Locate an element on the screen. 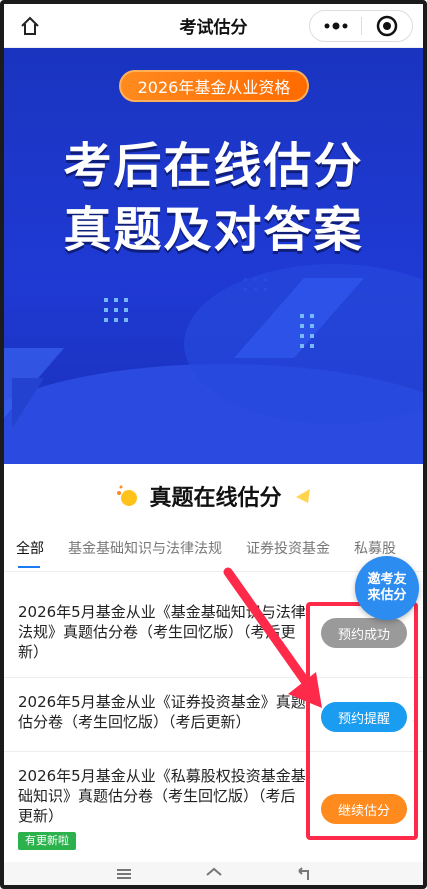 The height and width of the screenshot is (889, 427). tab-securities-fund: 证券投资基金 is located at coordinates (288, 551).